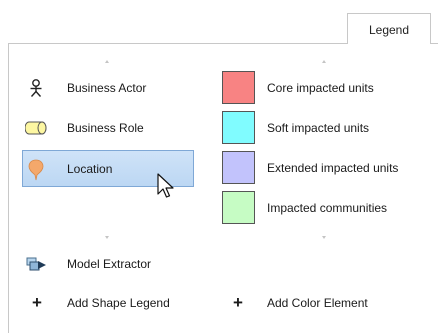  I want to click on color-item-extended: Extended impacted units, so click(327, 168).